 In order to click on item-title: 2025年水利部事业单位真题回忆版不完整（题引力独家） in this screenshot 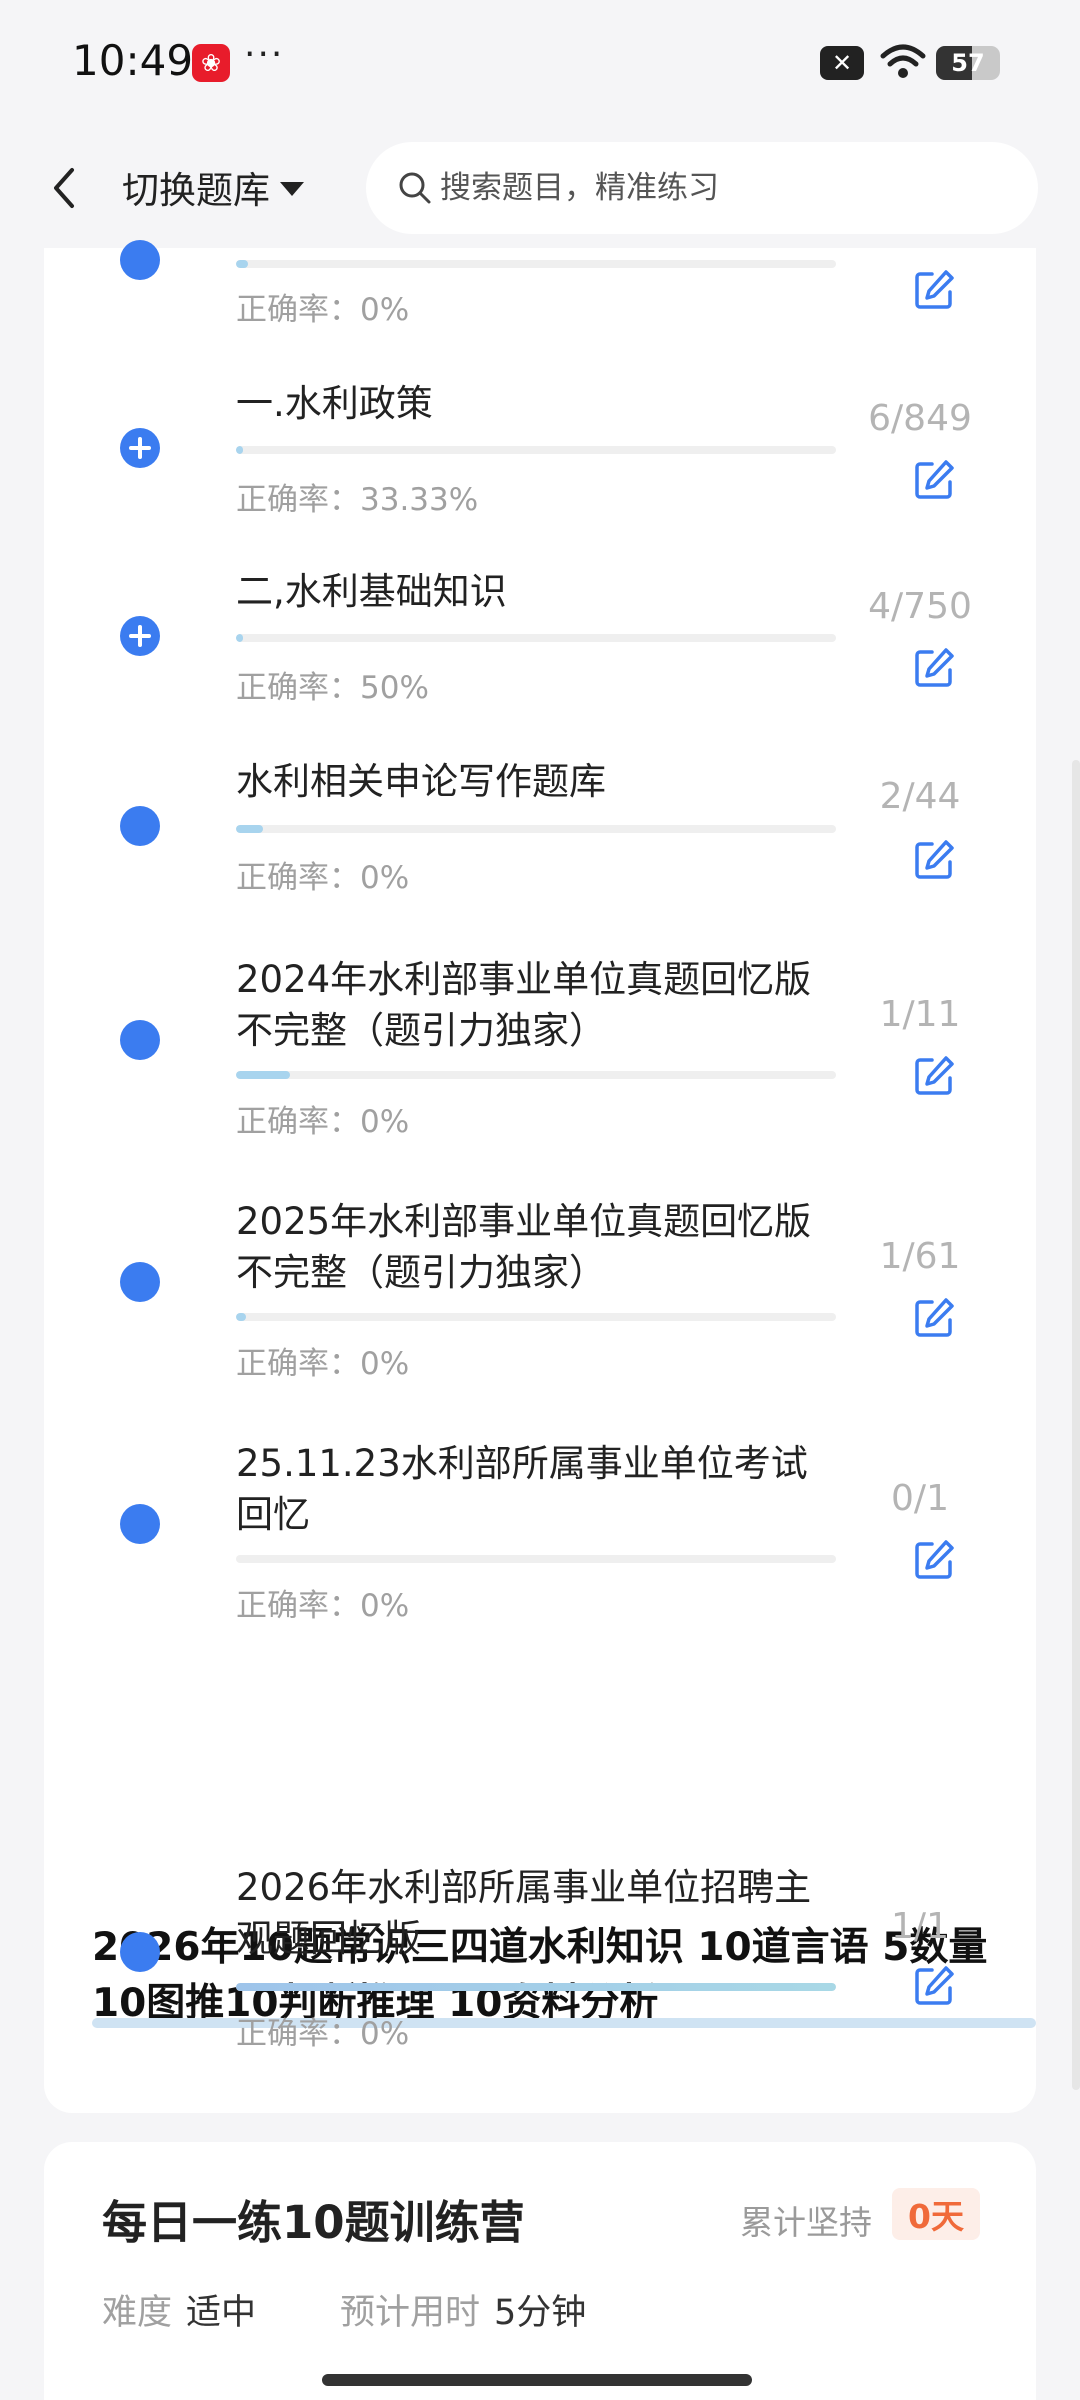, I will do `click(524, 1247)`.